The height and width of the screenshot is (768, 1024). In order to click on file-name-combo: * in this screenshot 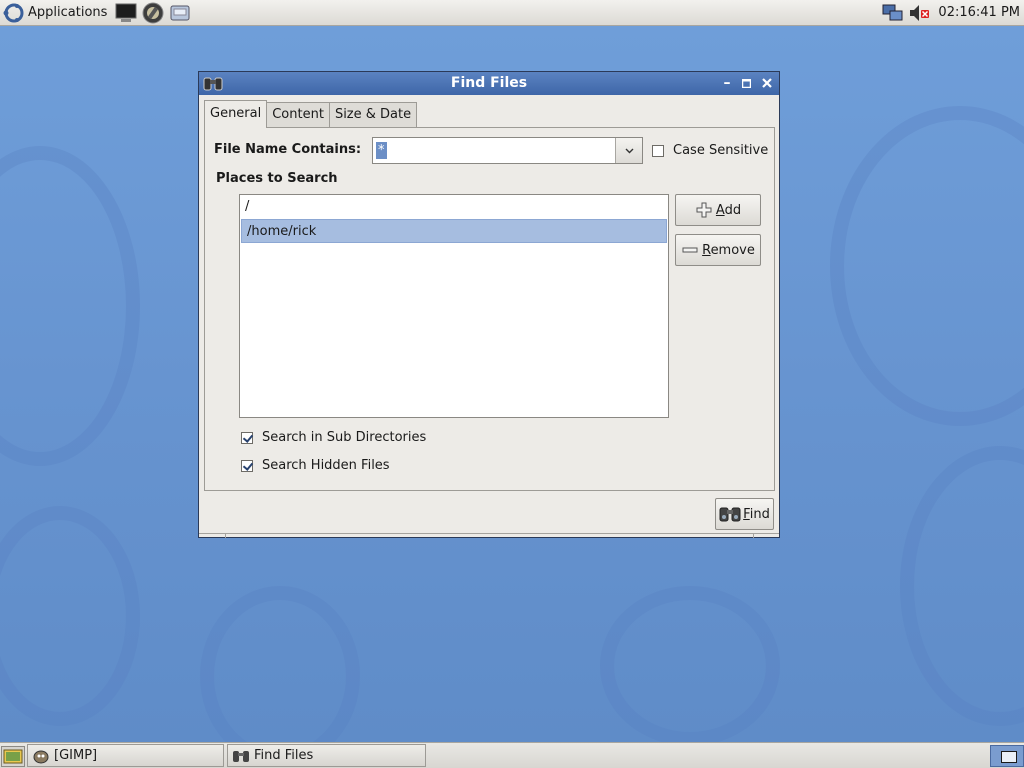, I will do `click(507, 150)`.